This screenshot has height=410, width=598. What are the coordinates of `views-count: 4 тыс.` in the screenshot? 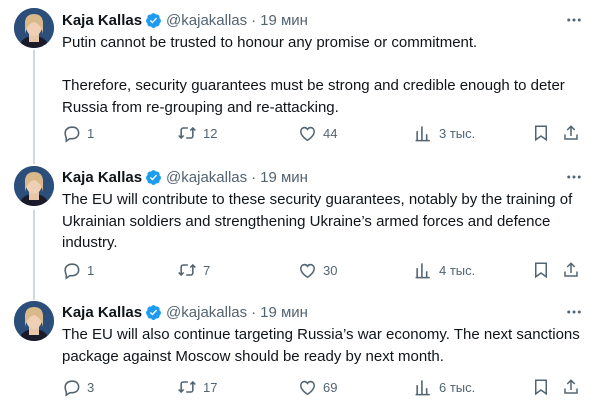 It's located at (457, 270).